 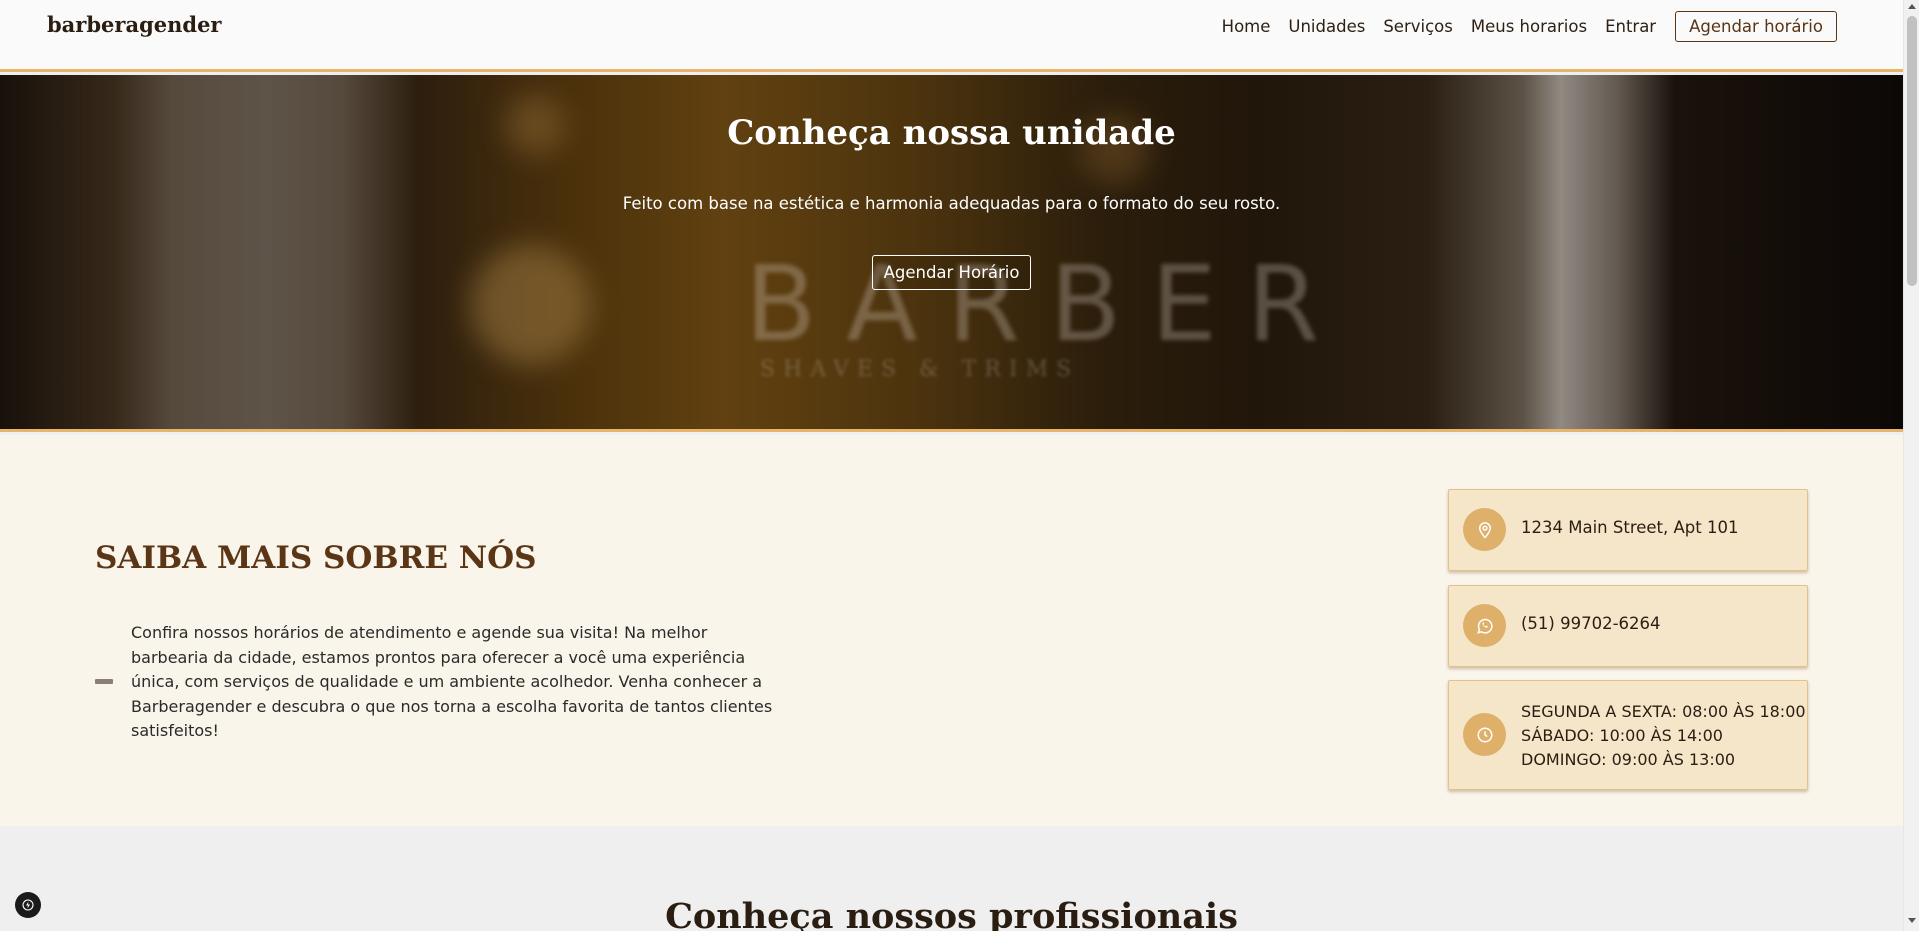 What do you see at coordinates (1630, 26) in the screenshot?
I see `nav-link-entrar: Entrar` at bounding box center [1630, 26].